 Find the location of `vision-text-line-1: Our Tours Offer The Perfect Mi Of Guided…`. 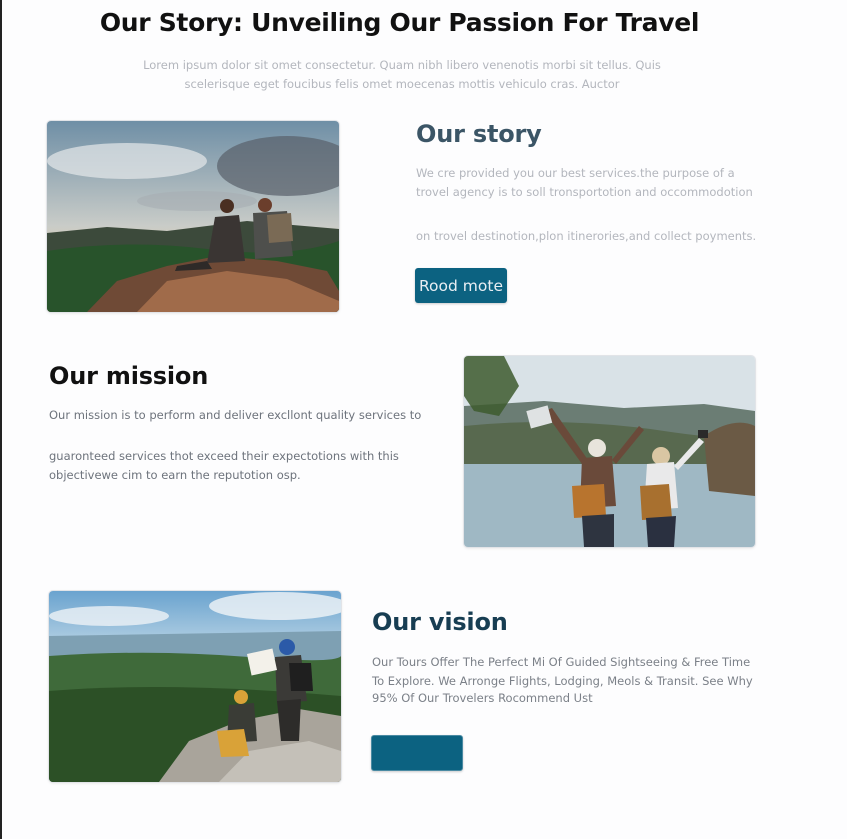

vision-text-line-1: Our Tours Offer The Perfect Mi Of Guided… is located at coordinates (561, 662).